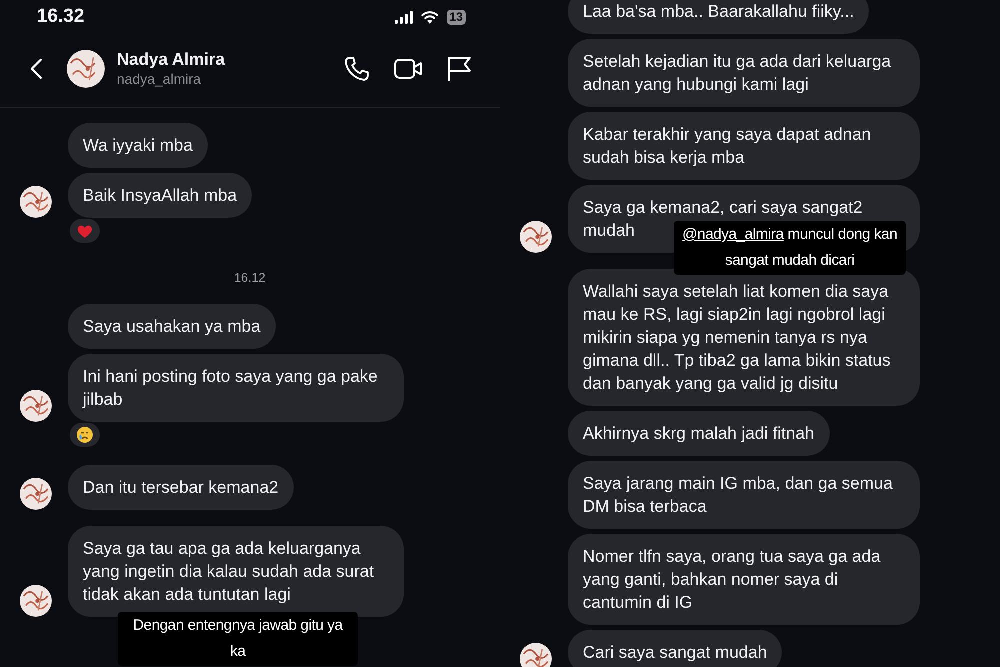 The height and width of the screenshot is (667, 1000). What do you see at coordinates (790, 248) in the screenshot?
I see `caption-text: @nadya_almira muncul dong kan sangat mudah dicari` at bounding box center [790, 248].